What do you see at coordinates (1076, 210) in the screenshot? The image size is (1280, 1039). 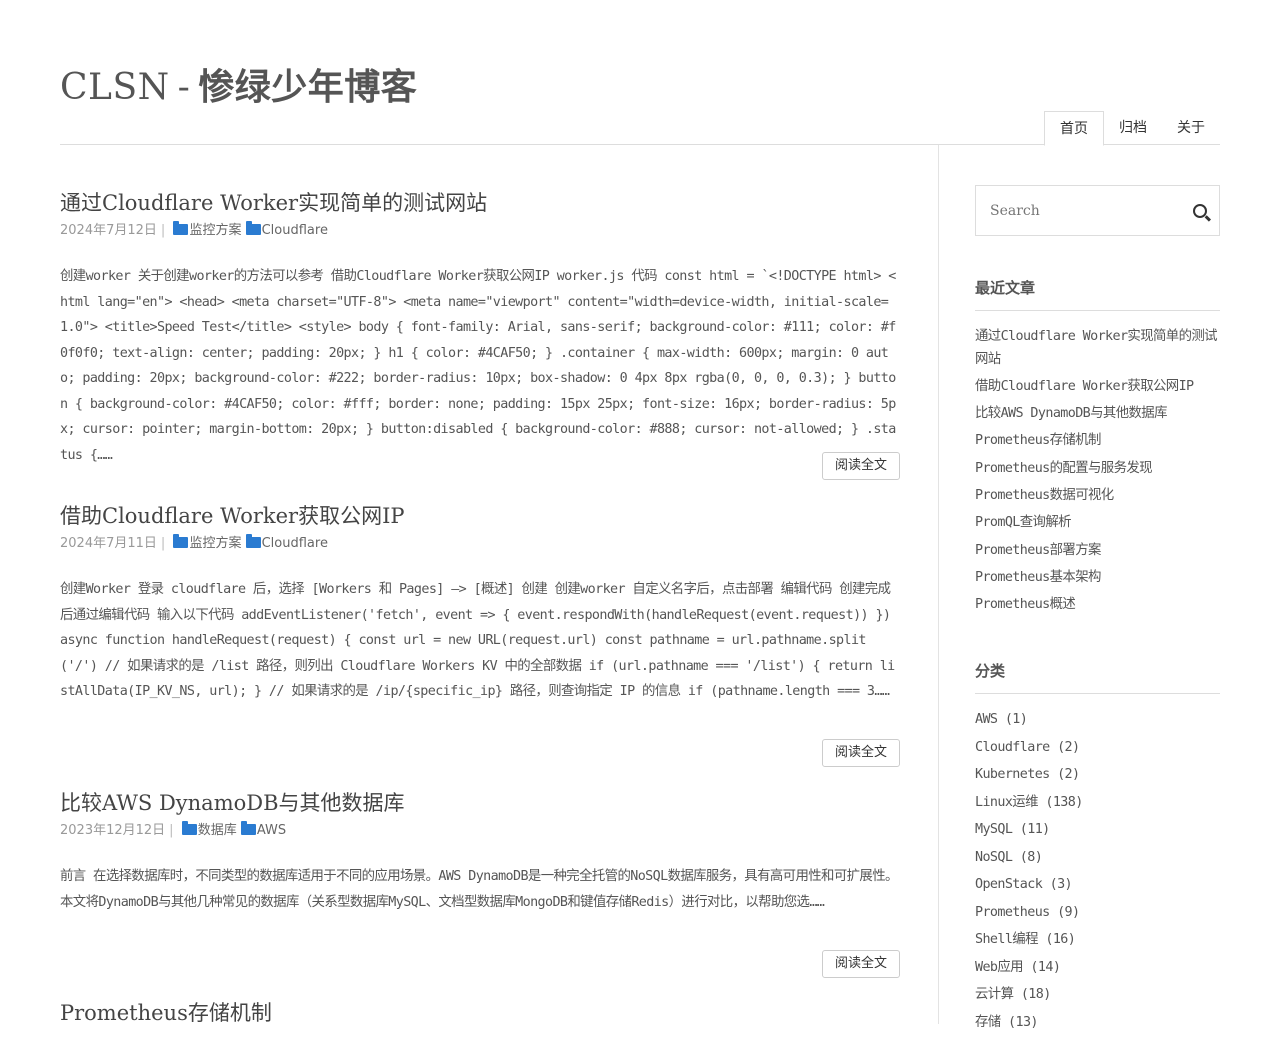 I see `search-input` at bounding box center [1076, 210].